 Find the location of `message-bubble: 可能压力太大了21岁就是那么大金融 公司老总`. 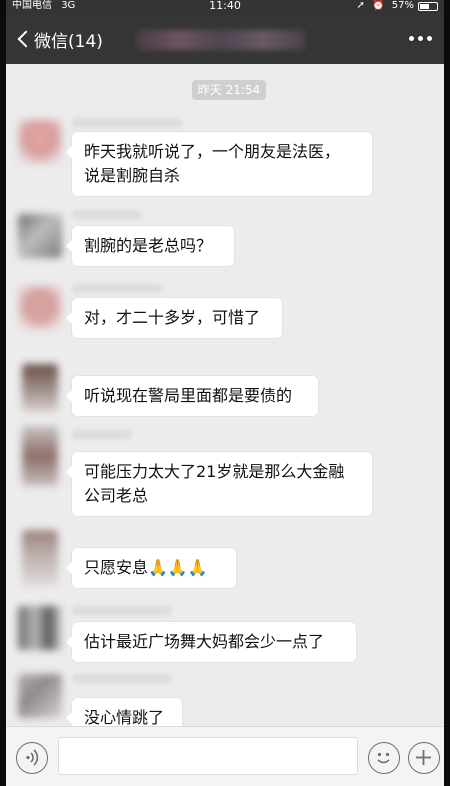

message-bubble: 可能压力太大了21岁就是那么大金融 公司老总 is located at coordinates (219, 484).